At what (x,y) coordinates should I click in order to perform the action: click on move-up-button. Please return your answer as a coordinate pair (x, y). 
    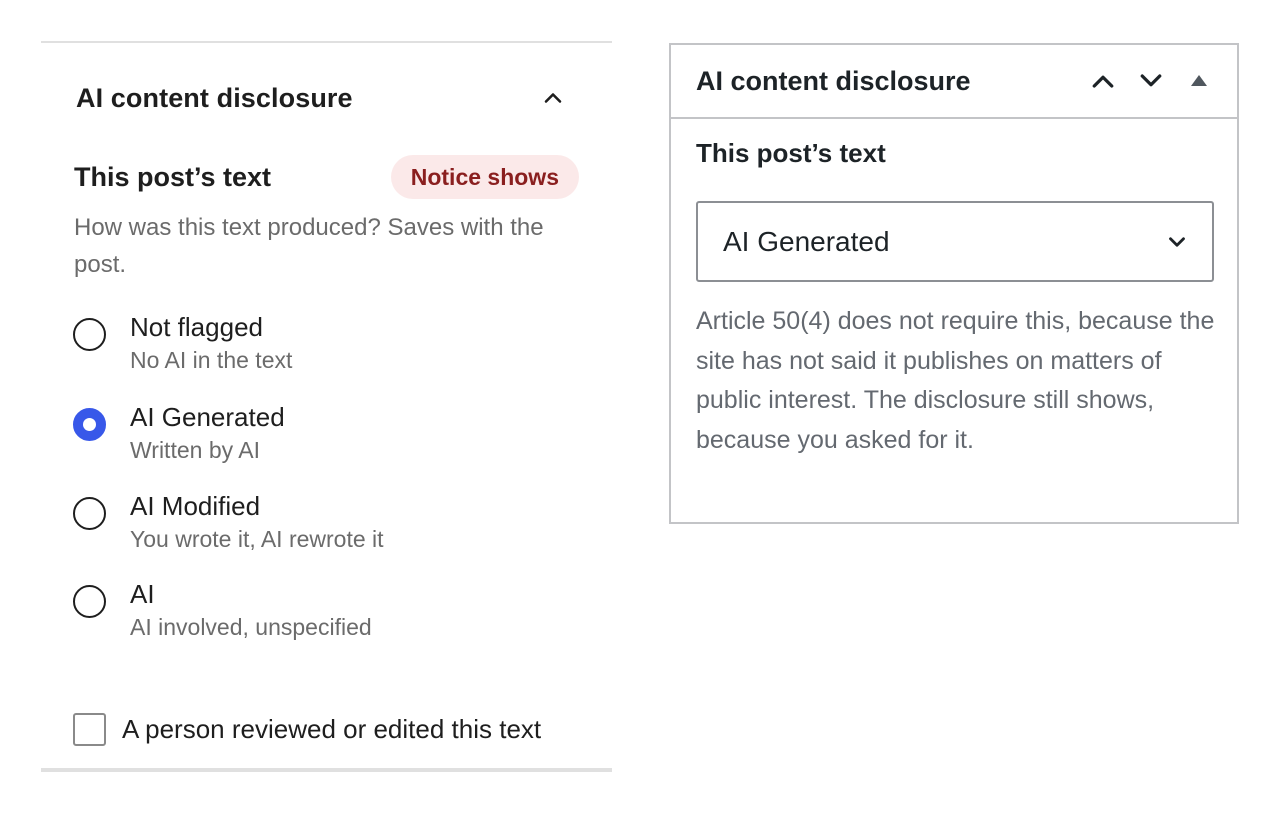
    Looking at the image, I should click on (1103, 81).